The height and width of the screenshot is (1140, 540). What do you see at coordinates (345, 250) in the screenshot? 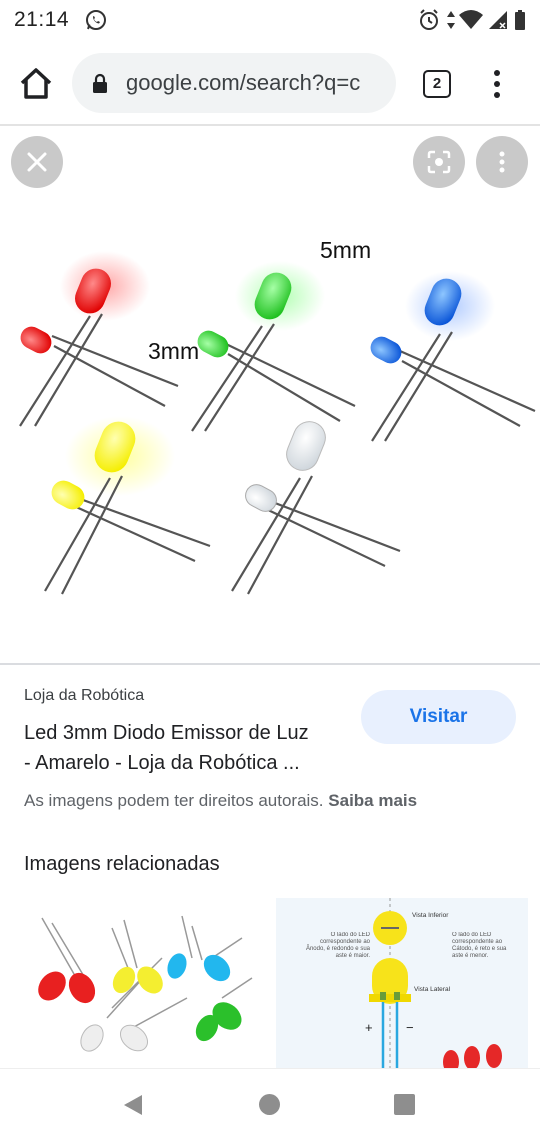
I see `label-5mm: 5mm` at bounding box center [345, 250].